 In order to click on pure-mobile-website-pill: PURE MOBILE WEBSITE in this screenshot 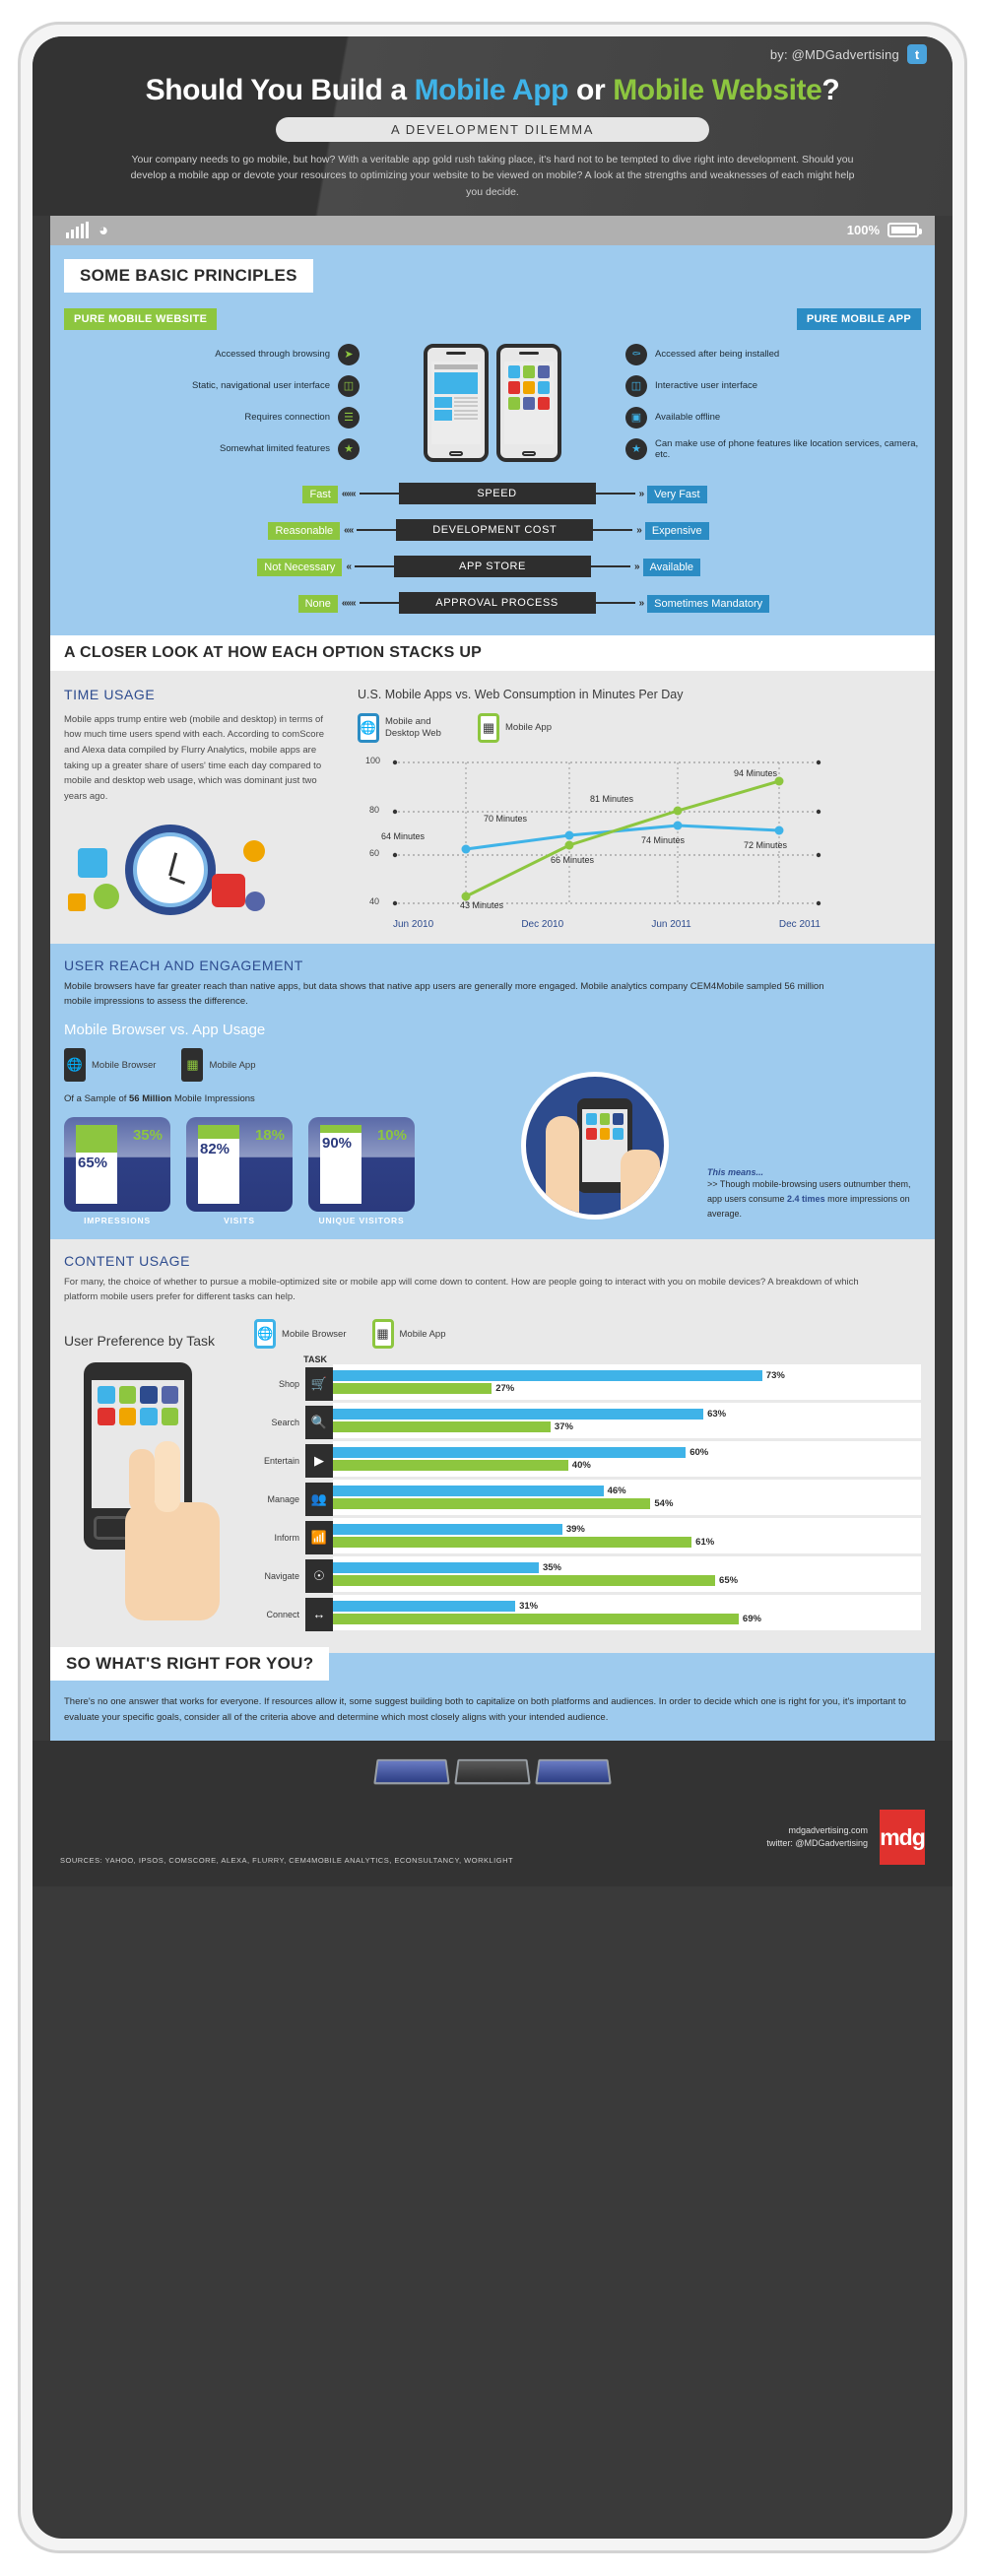, I will do `click(141, 319)`.